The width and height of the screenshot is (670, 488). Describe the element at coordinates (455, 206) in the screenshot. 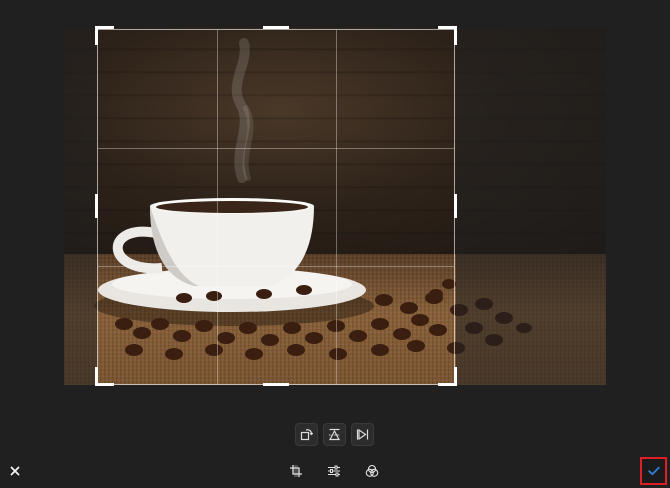

I see `crop-handle-right` at that location.